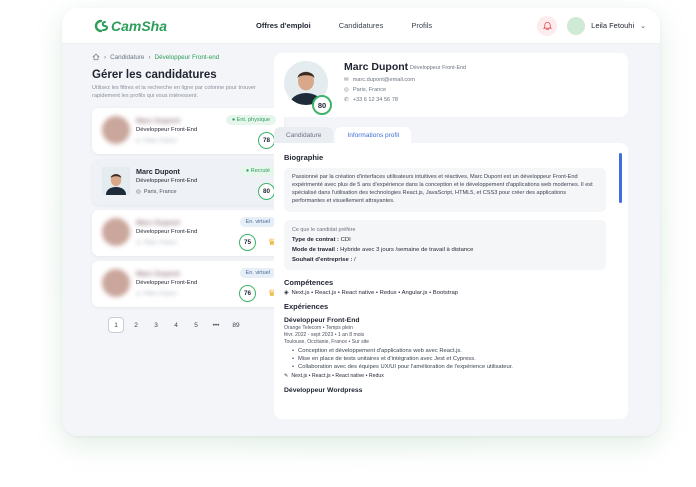  I want to click on main-nav: Offres d'emploi Candidatures Profils, so click(344, 25).